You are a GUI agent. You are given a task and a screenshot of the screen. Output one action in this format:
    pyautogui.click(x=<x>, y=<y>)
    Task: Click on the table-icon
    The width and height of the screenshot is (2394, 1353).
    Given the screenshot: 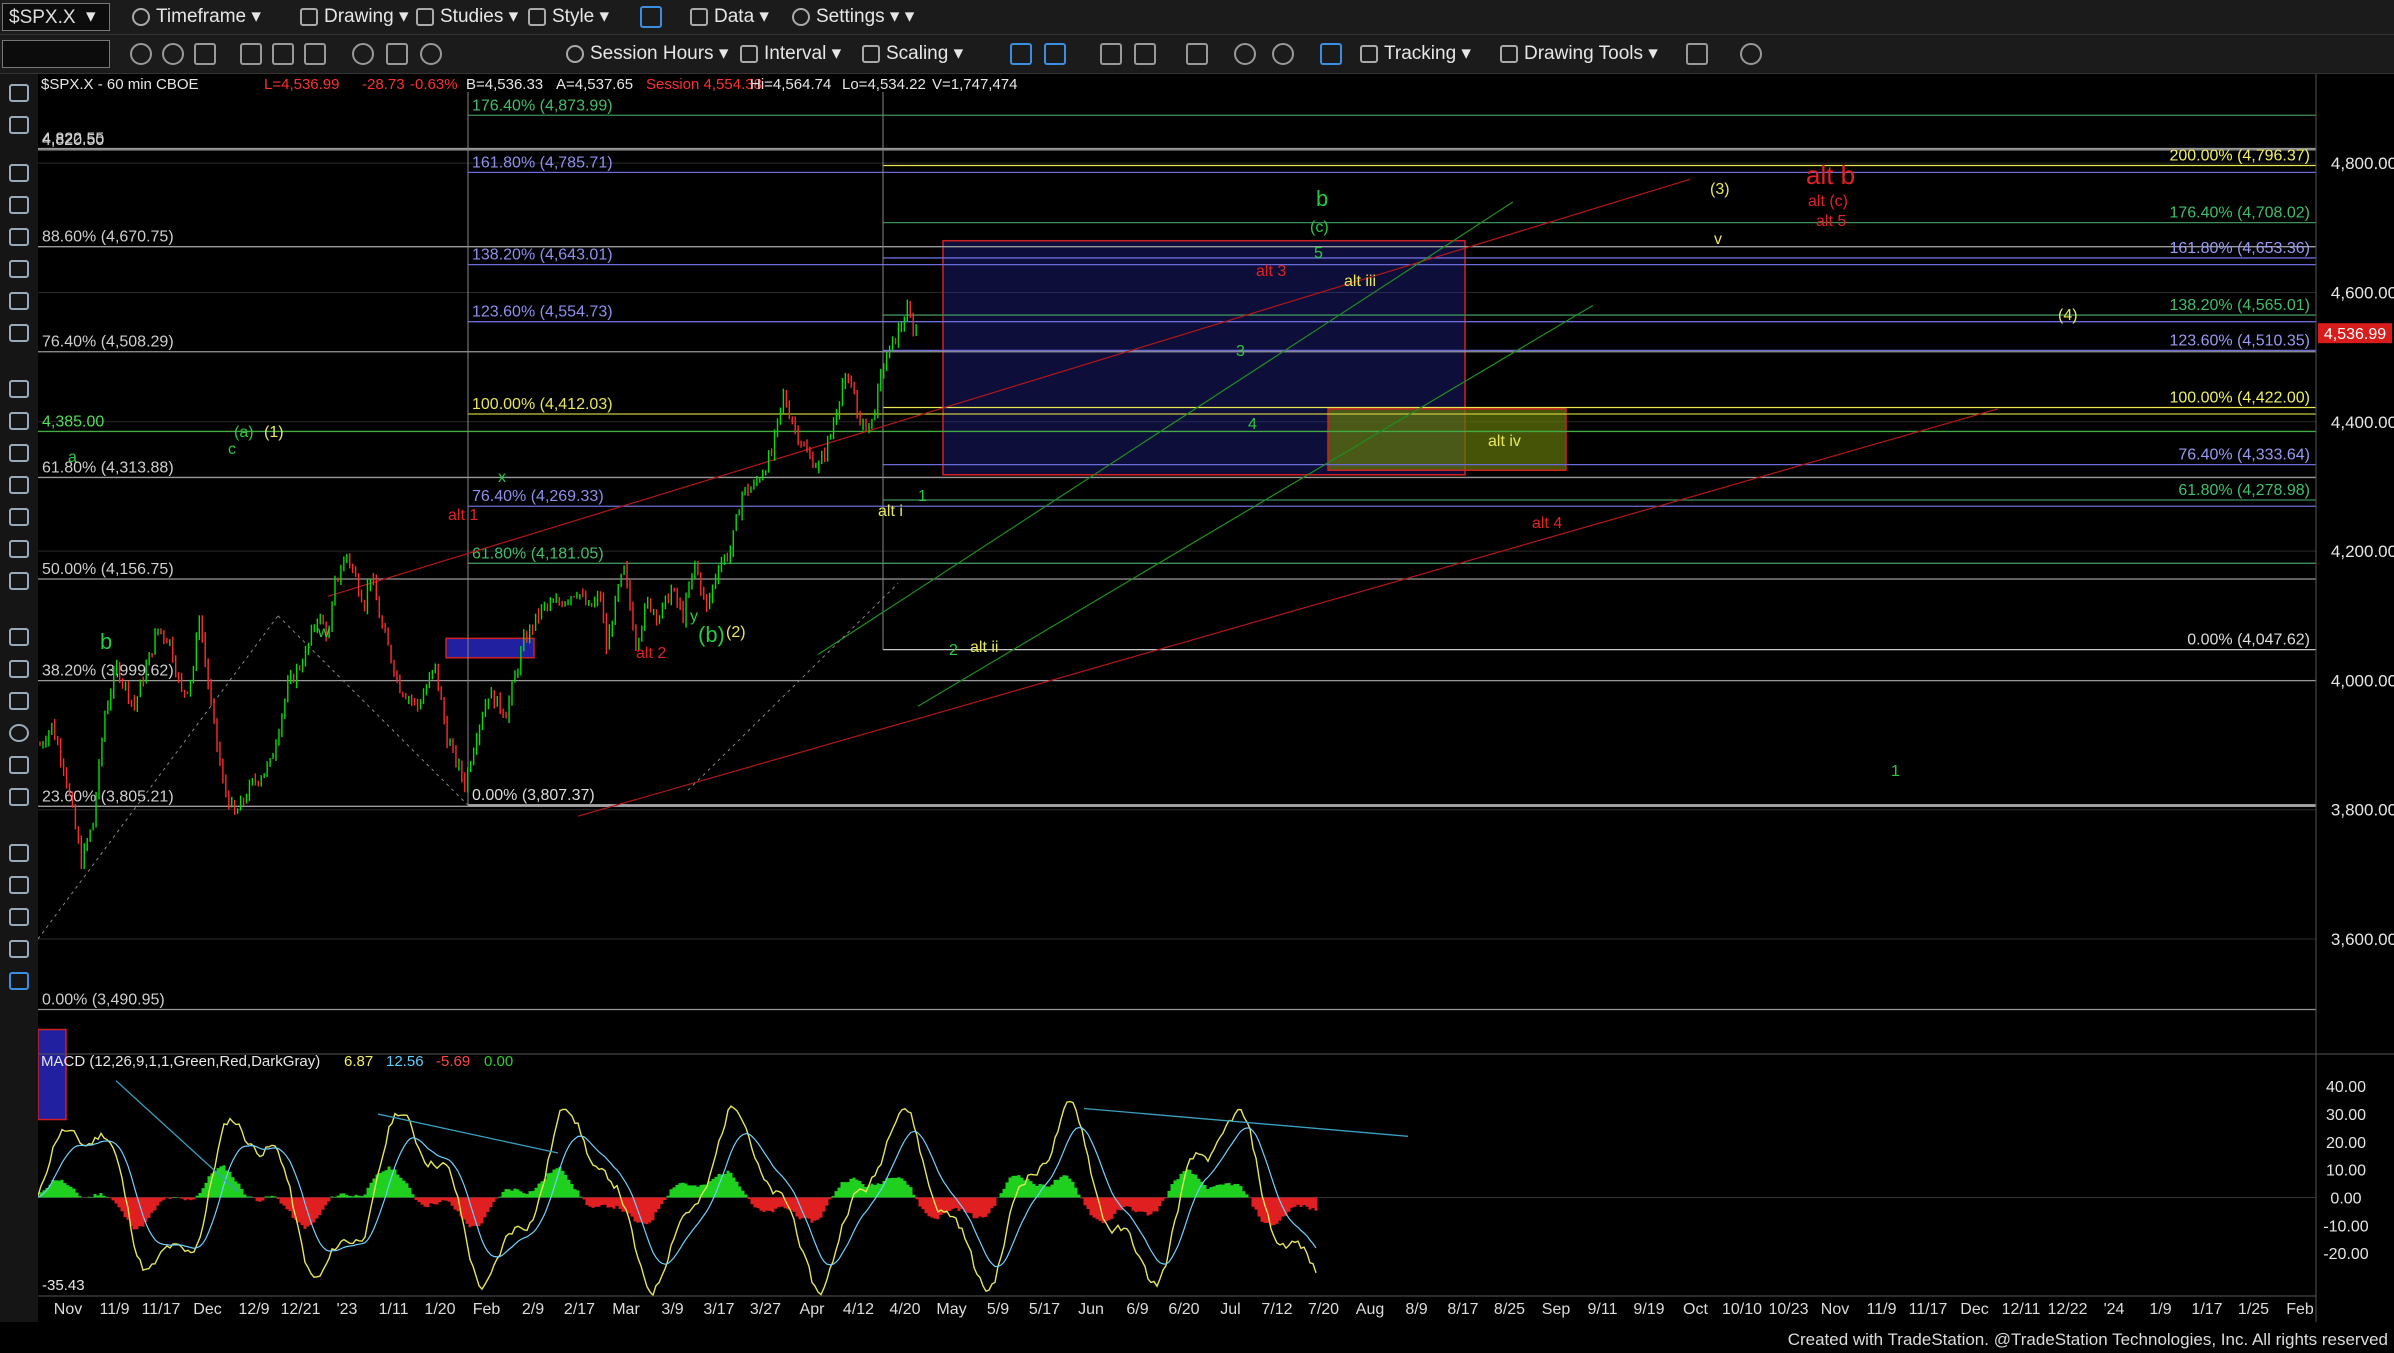 What is the action you would take?
    pyautogui.click(x=205, y=54)
    